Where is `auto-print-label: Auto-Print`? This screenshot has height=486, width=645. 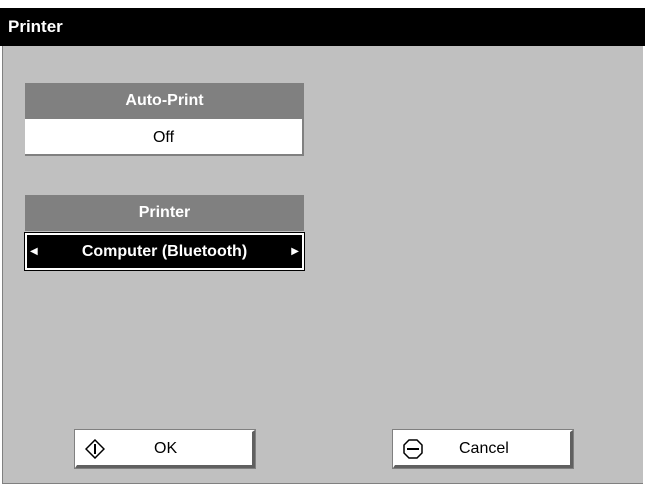 auto-print-label: Auto-Print is located at coordinates (164, 101).